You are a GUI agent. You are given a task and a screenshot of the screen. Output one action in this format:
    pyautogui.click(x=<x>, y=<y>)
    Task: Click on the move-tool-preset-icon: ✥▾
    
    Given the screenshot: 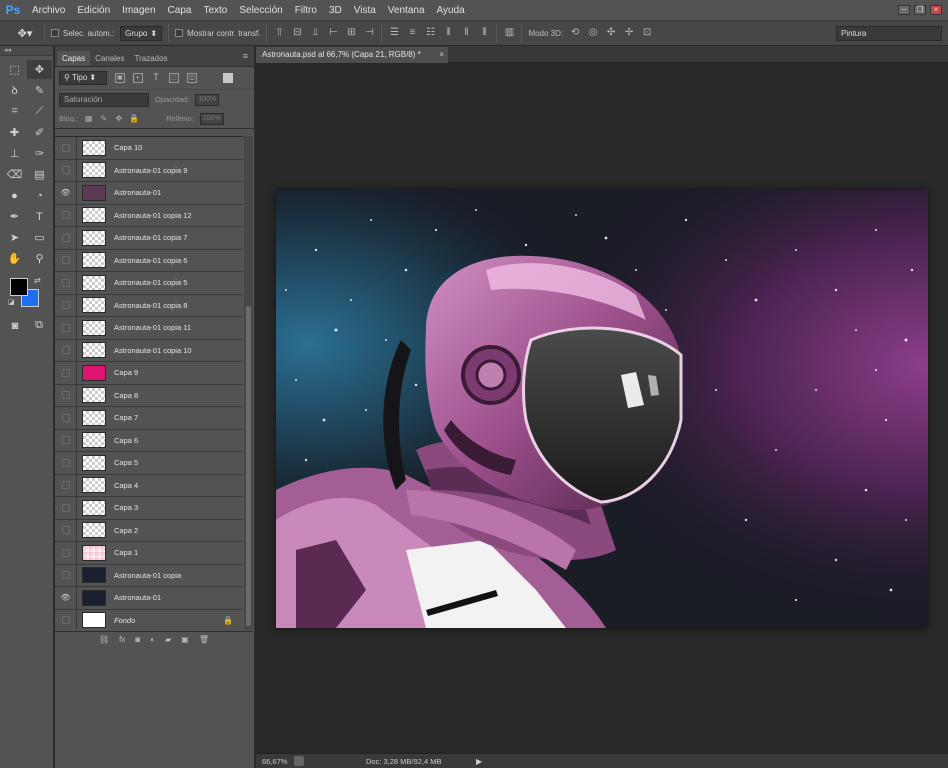 What is the action you would take?
    pyautogui.click(x=25, y=33)
    